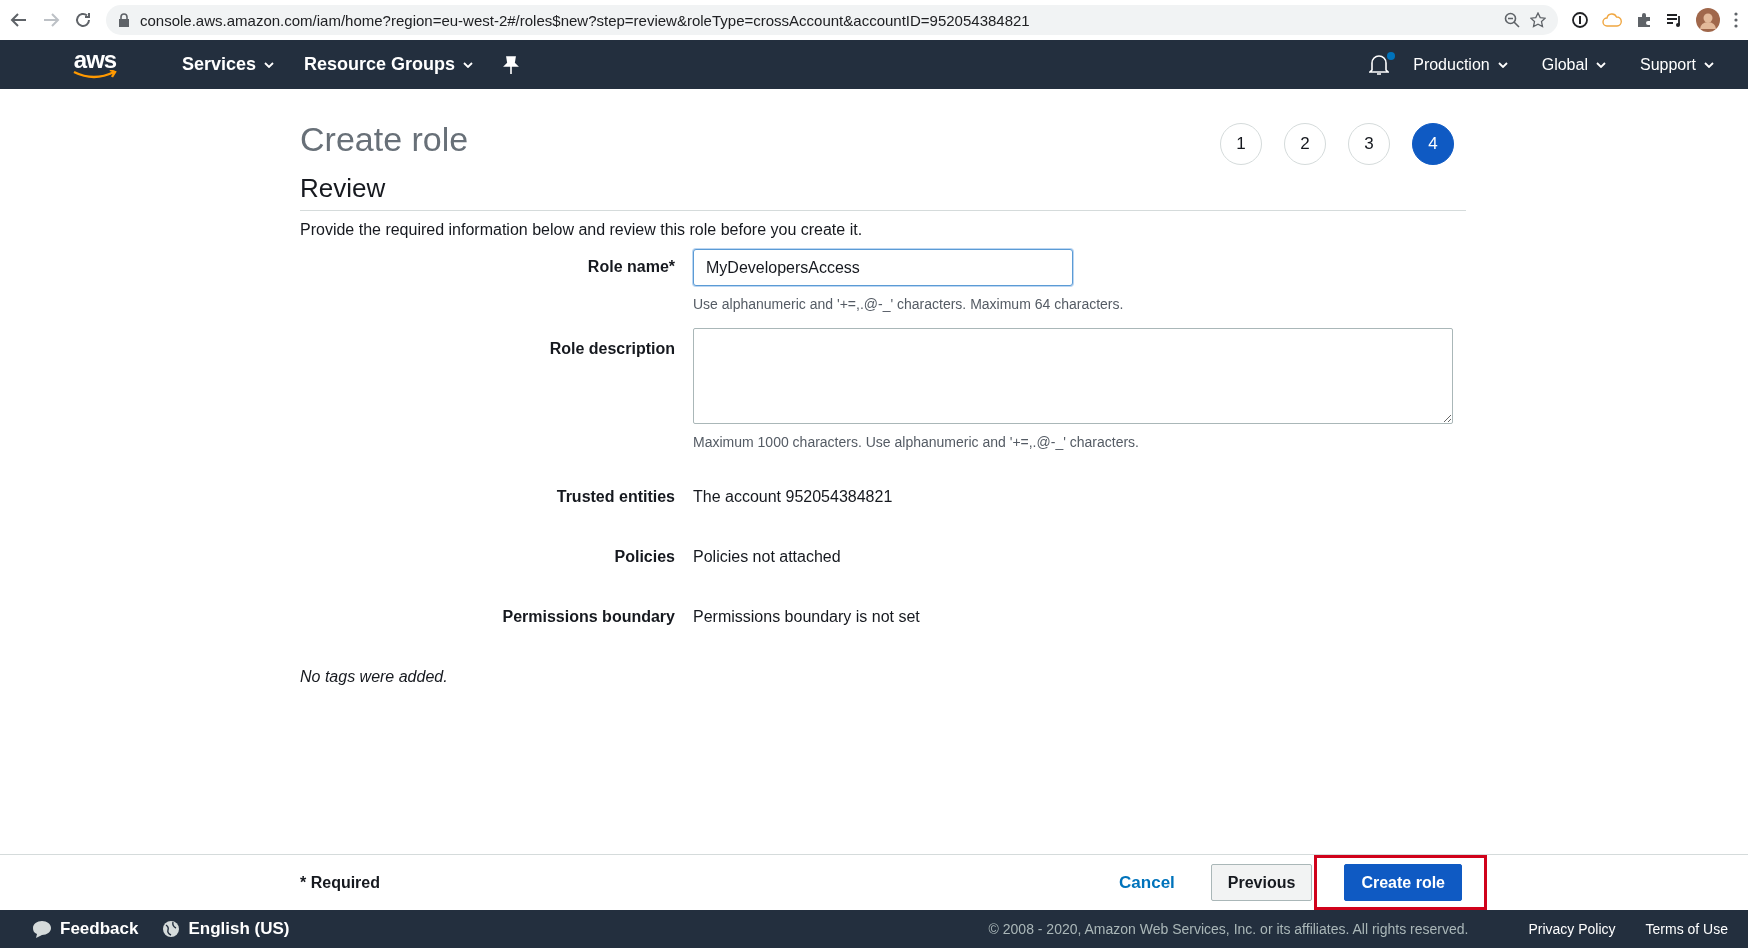 Image resolution: width=1748 pixels, height=948 pixels. I want to click on step-indicator: 1, so click(1241, 144).